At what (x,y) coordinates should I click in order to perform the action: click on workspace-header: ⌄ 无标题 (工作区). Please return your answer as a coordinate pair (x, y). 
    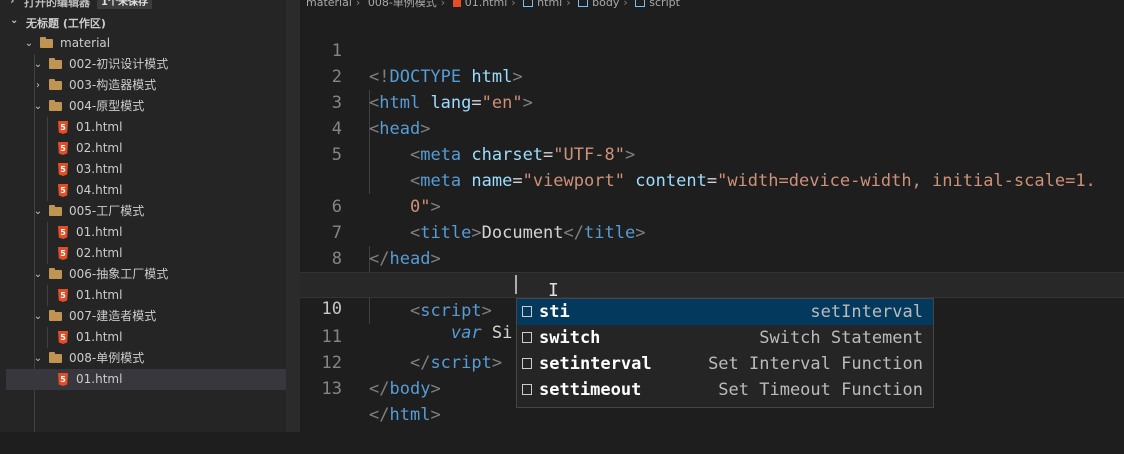
    Looking at the image, I should click on (143, 22).